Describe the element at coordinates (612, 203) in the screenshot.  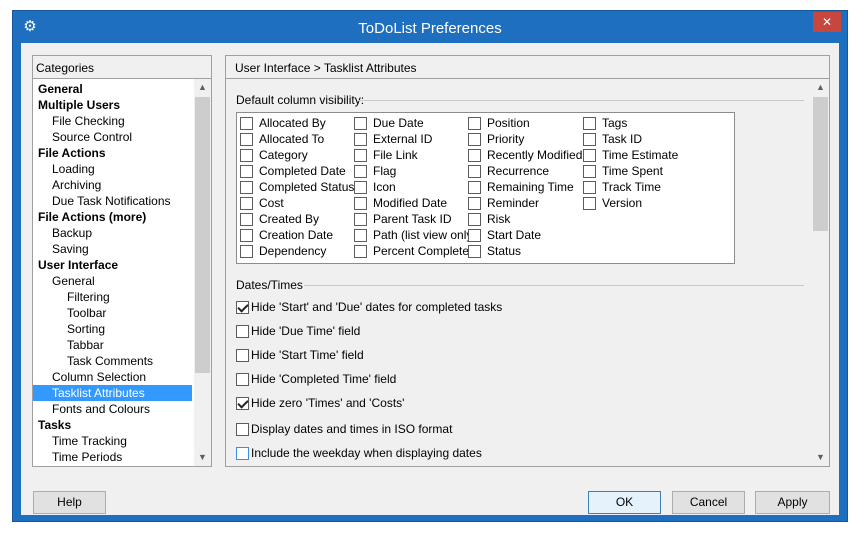
I see `column-checkbox: Version` at that location.